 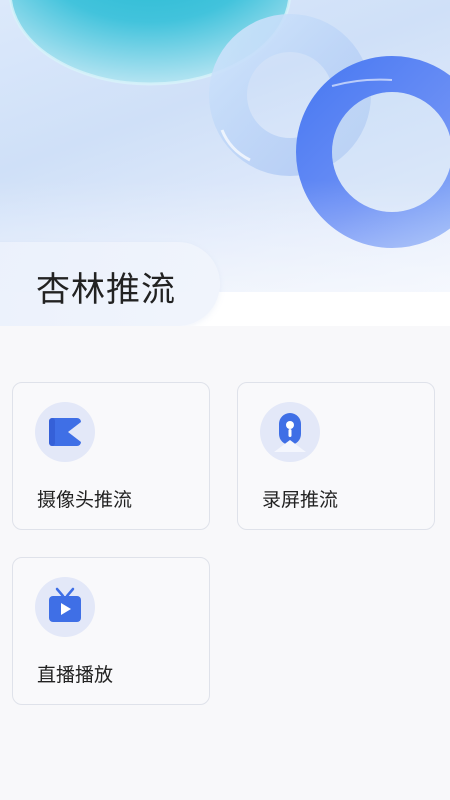 I want to click on tv-play-icon, so click(x=65, y=607).